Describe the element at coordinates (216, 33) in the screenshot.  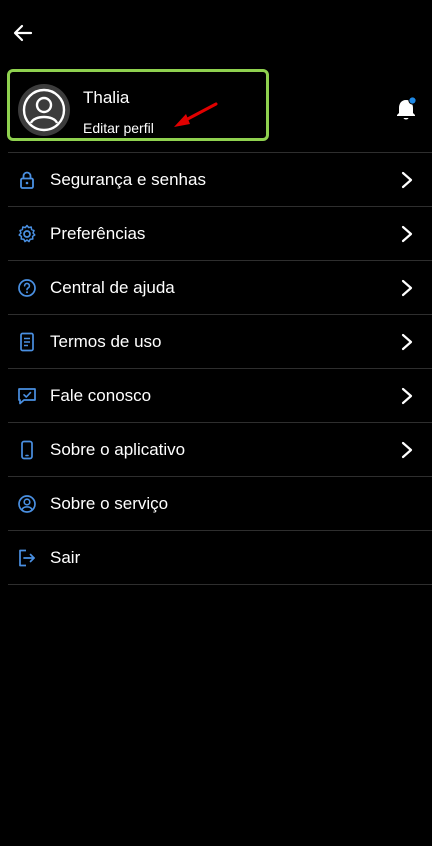
I see `top-bar` at that location.